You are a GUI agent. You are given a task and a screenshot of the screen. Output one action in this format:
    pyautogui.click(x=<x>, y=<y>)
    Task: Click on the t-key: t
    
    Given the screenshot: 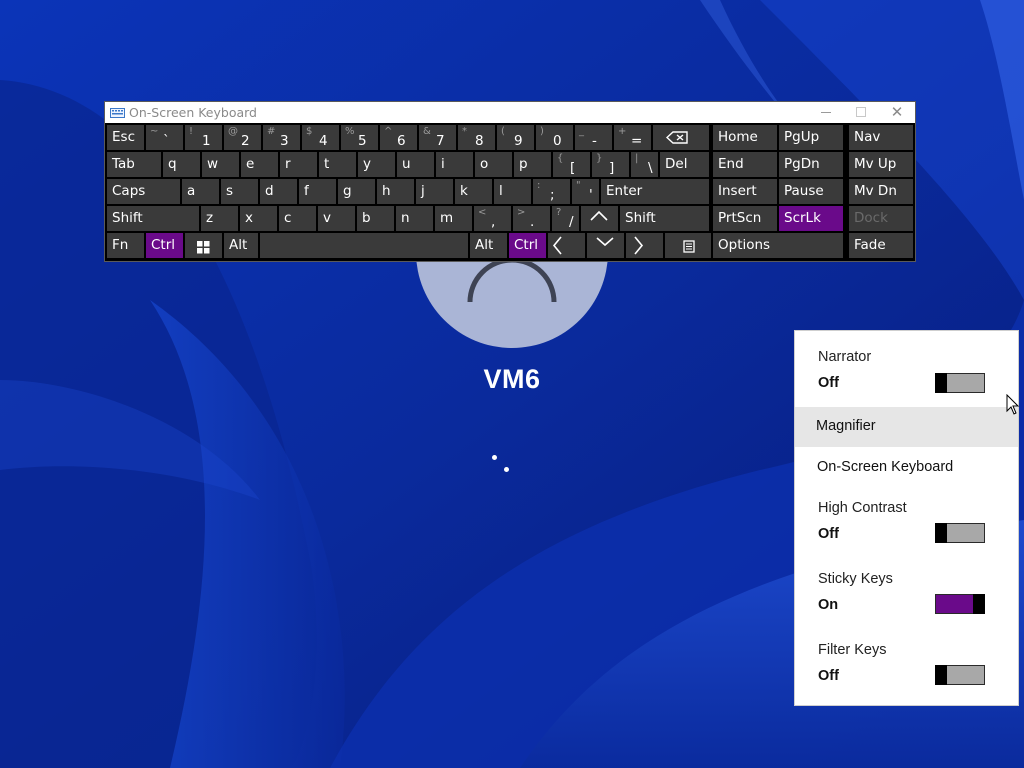 What is the action you would take?
    pyautogui.click(x=337, y=164)
    